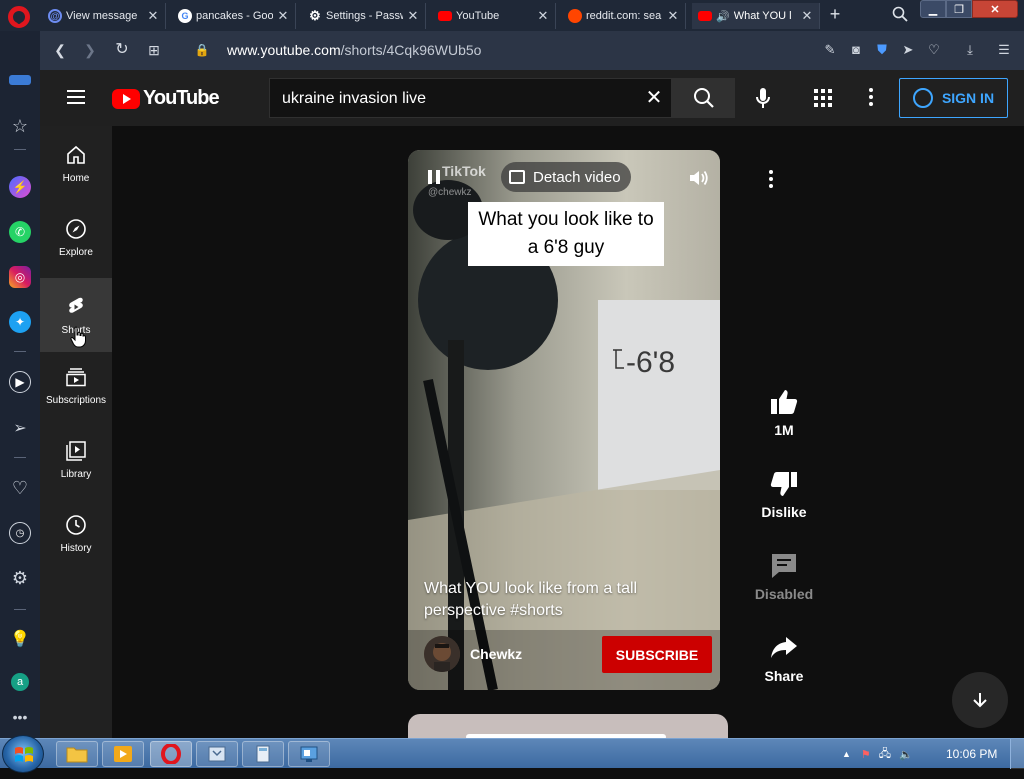 The image size is (1024, 779). Describe the element at coordinates (971, 754) in the screenshot. I see `taskbar-clock: 10:06 PM` at that location.